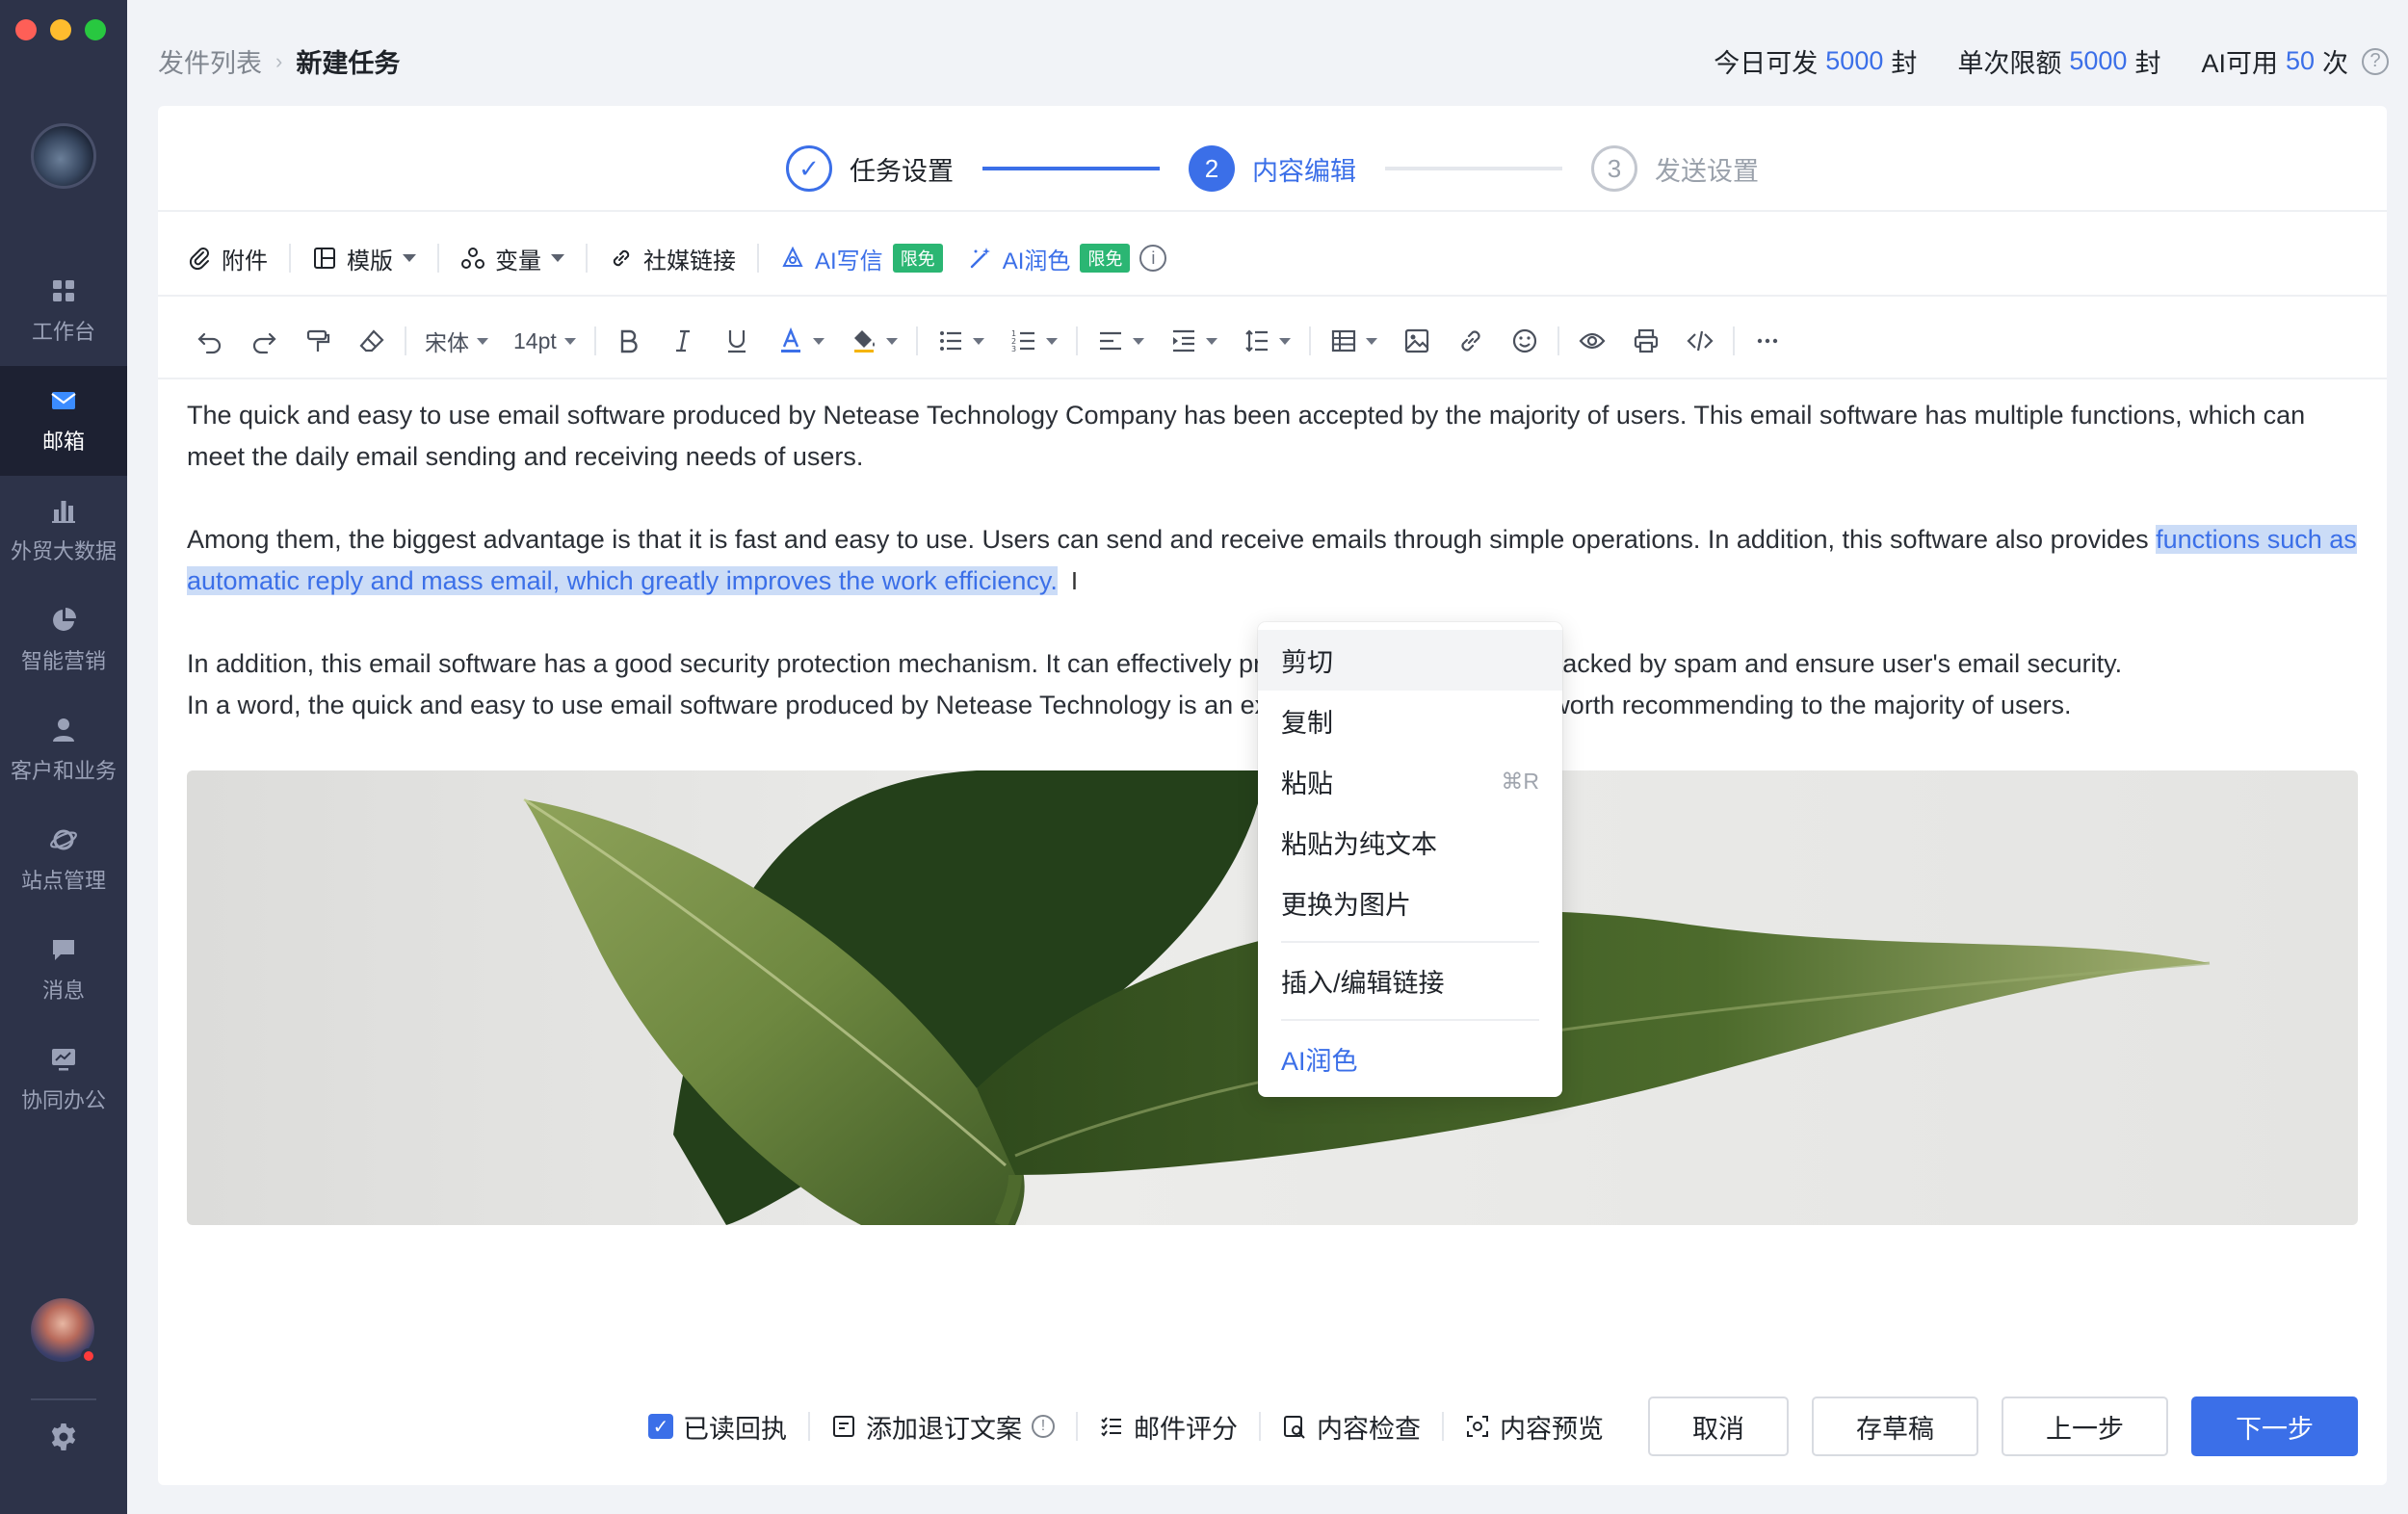 This screenshot has width=2408, height=1514. Describe the element at coordinates (1266, 341) in the screenshot. I see `line-height-button` at that location.